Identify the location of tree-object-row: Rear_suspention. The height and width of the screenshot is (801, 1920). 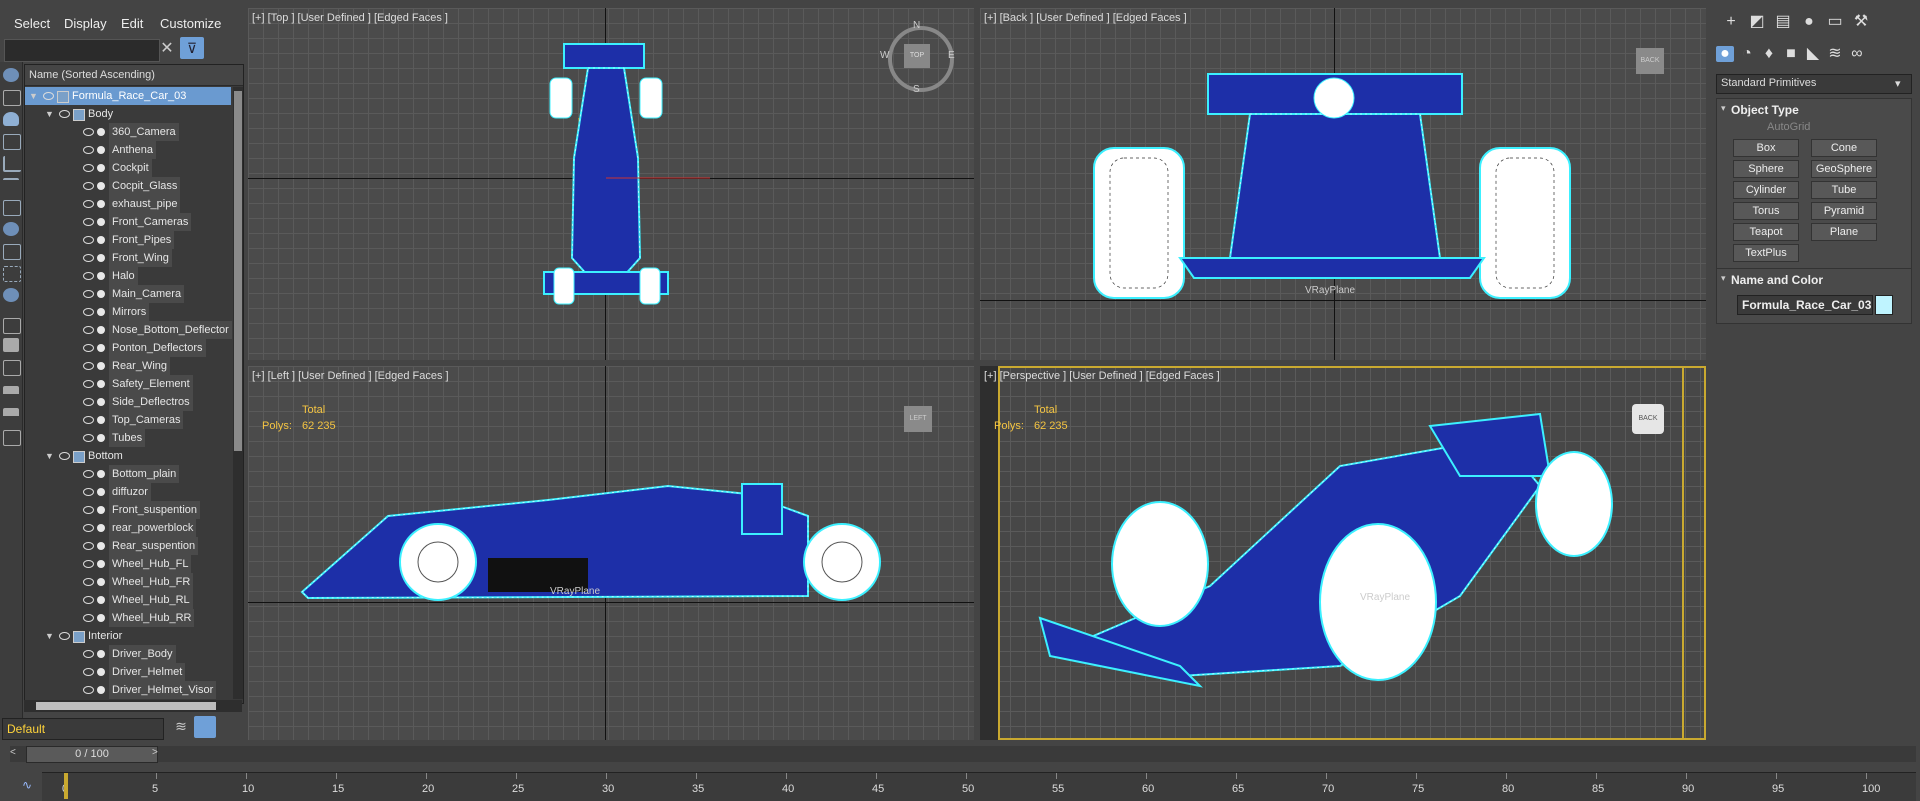
(128, 546).